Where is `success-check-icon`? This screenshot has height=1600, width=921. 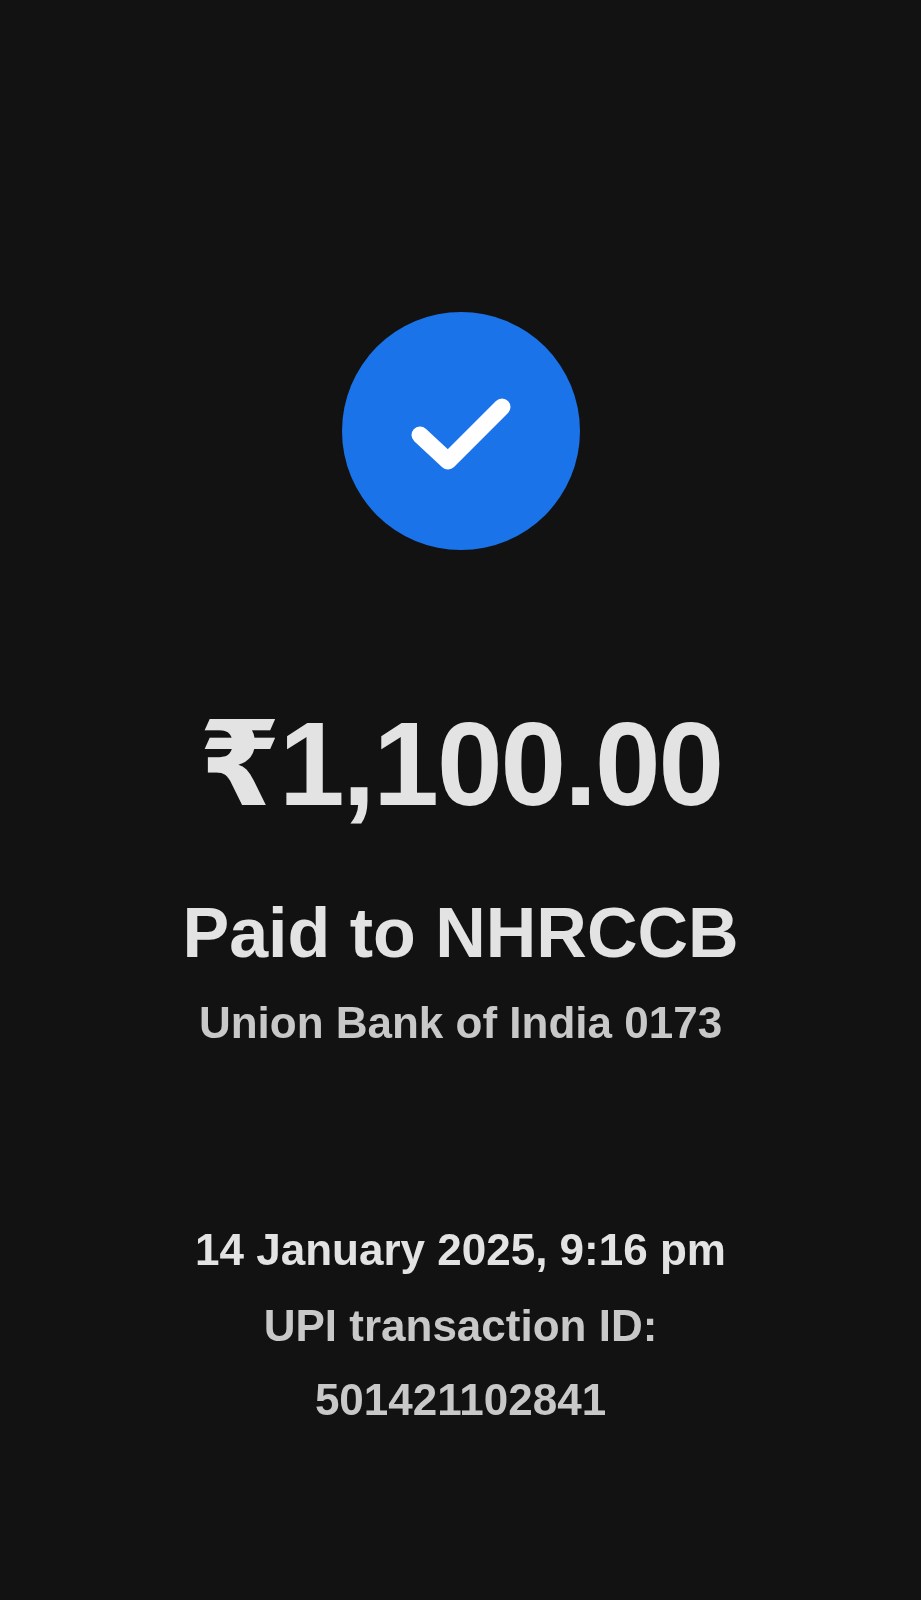
success-check-icon is located at coordinates (460, 431).